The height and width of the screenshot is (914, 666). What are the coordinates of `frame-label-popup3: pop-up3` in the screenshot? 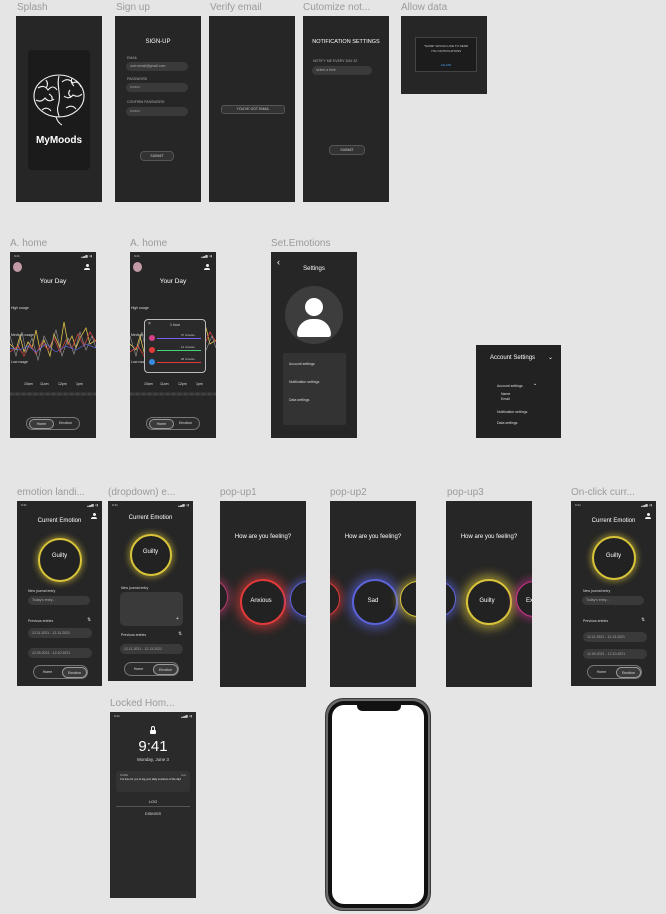 It's located at (465, 492).